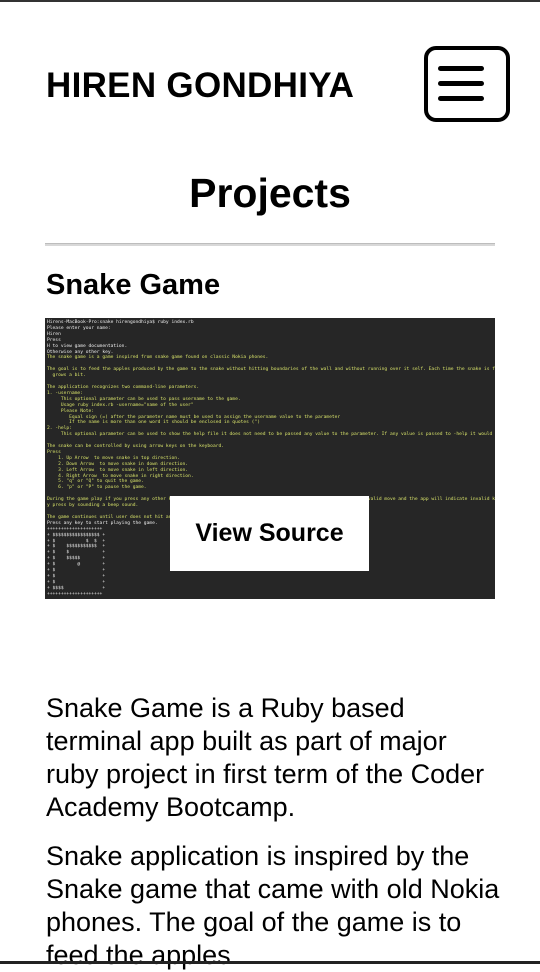  What do you see at coordinates (133, 285) in the screenshot?
I see `project-title: Snake Game` at bounding box center [133, 285].